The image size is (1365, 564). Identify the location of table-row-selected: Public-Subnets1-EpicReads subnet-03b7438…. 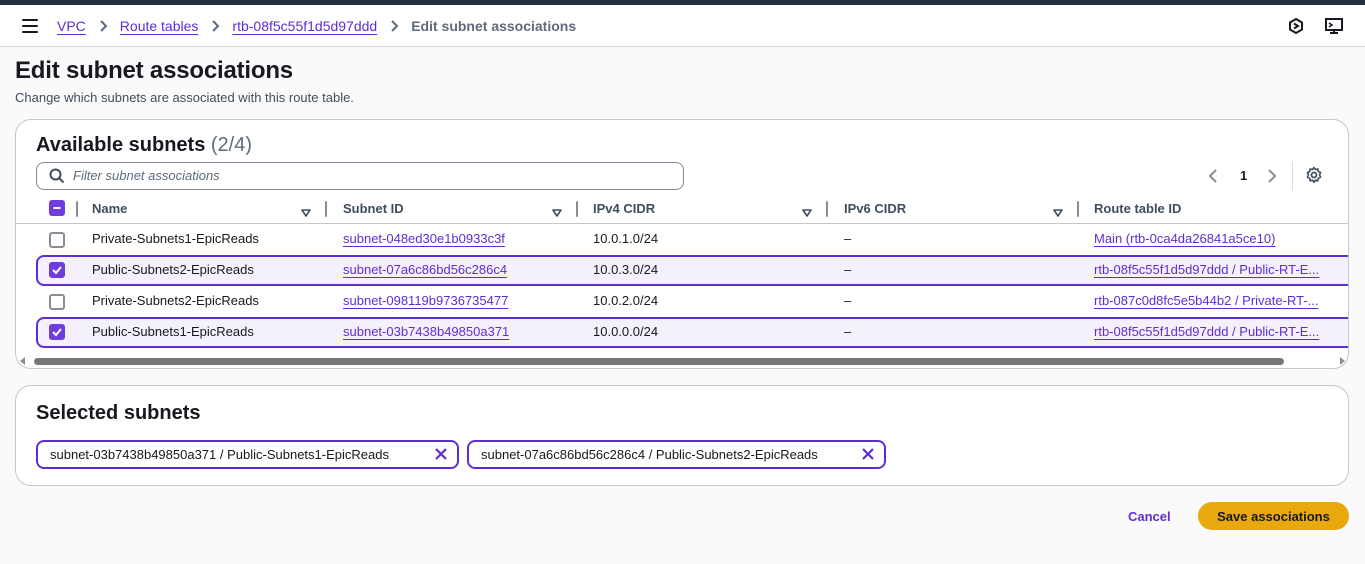
(692, 332).